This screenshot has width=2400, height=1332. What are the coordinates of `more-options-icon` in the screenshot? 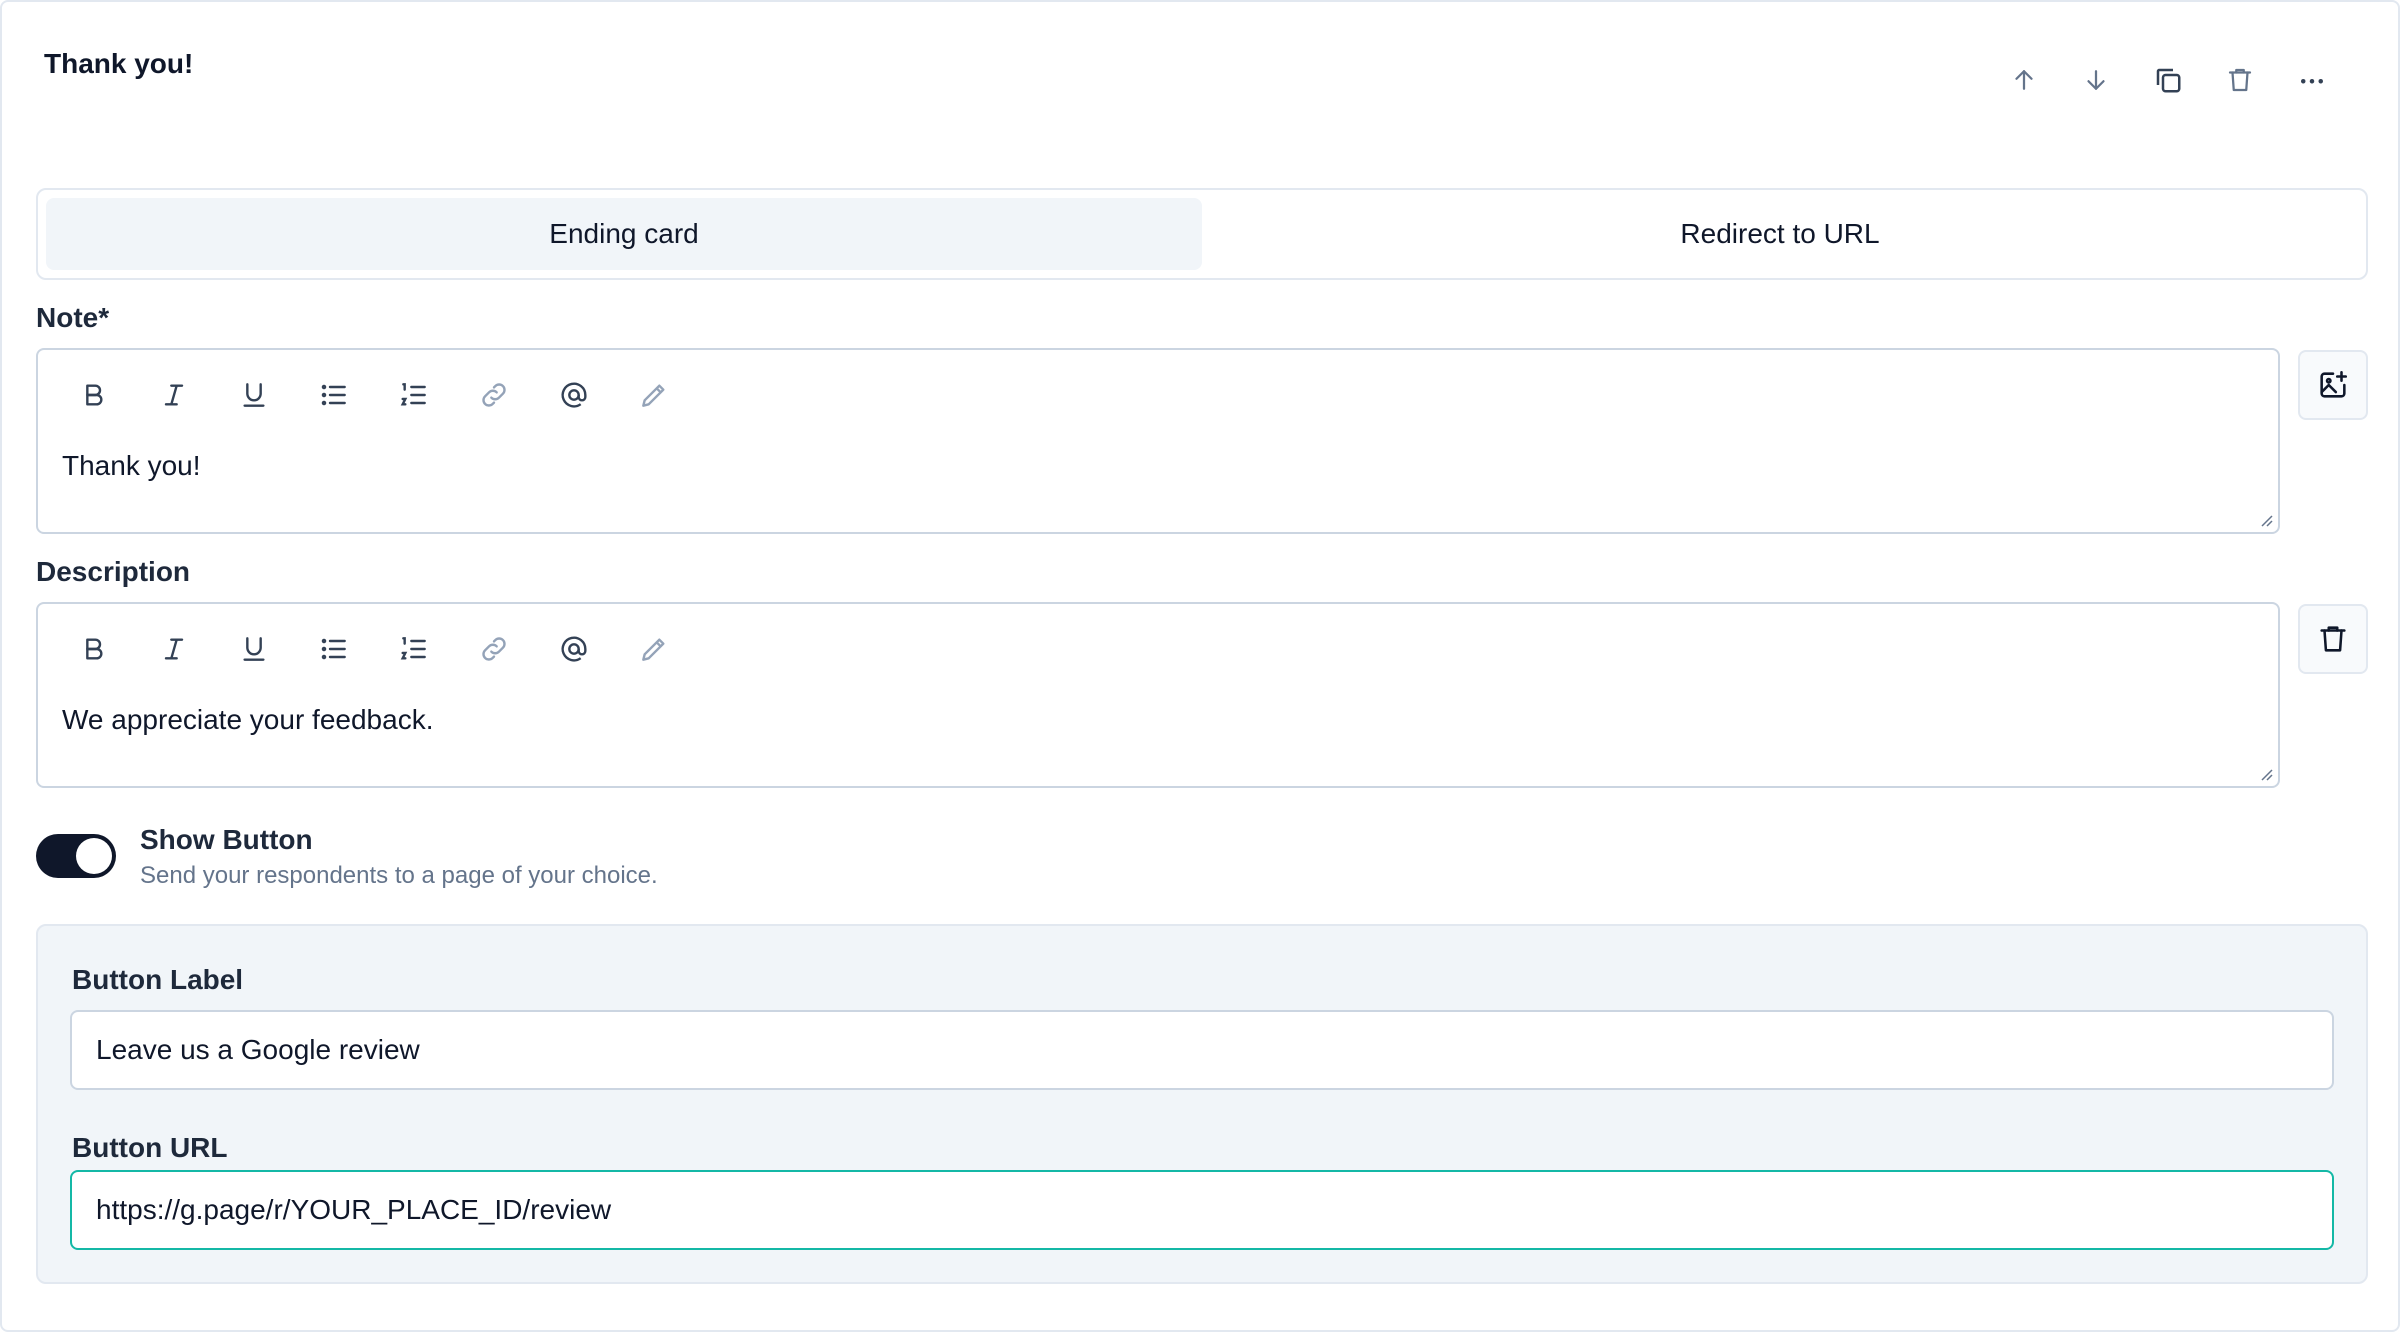 It's located at (2312, 81).